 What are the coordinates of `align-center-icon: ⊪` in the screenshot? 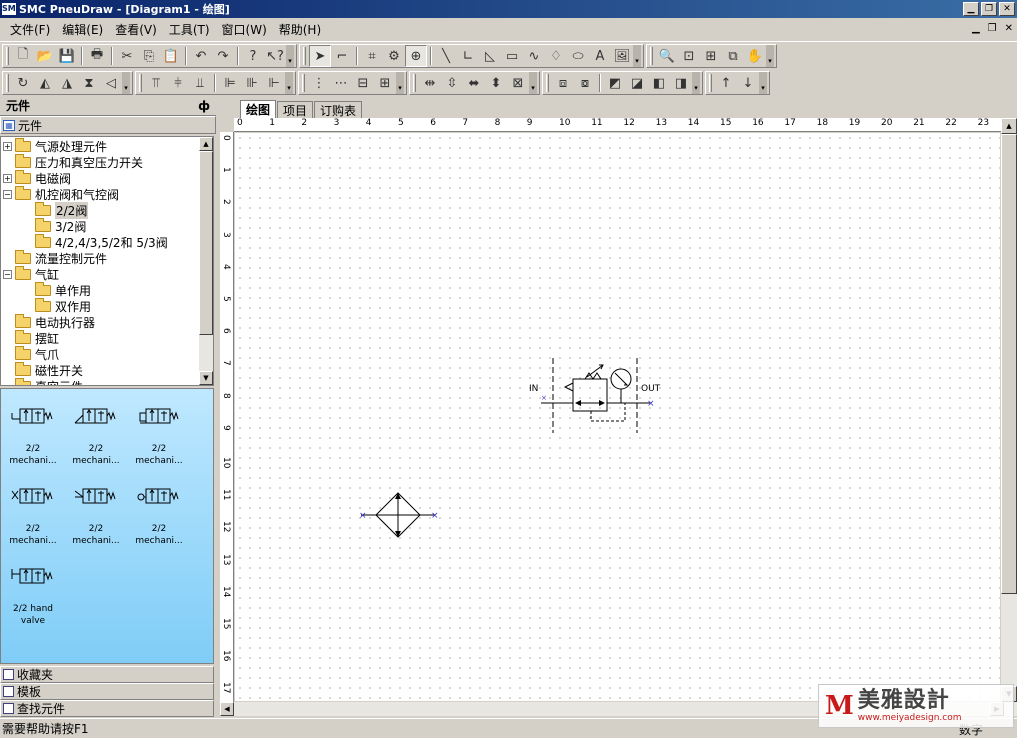 It's located at (252, 83).